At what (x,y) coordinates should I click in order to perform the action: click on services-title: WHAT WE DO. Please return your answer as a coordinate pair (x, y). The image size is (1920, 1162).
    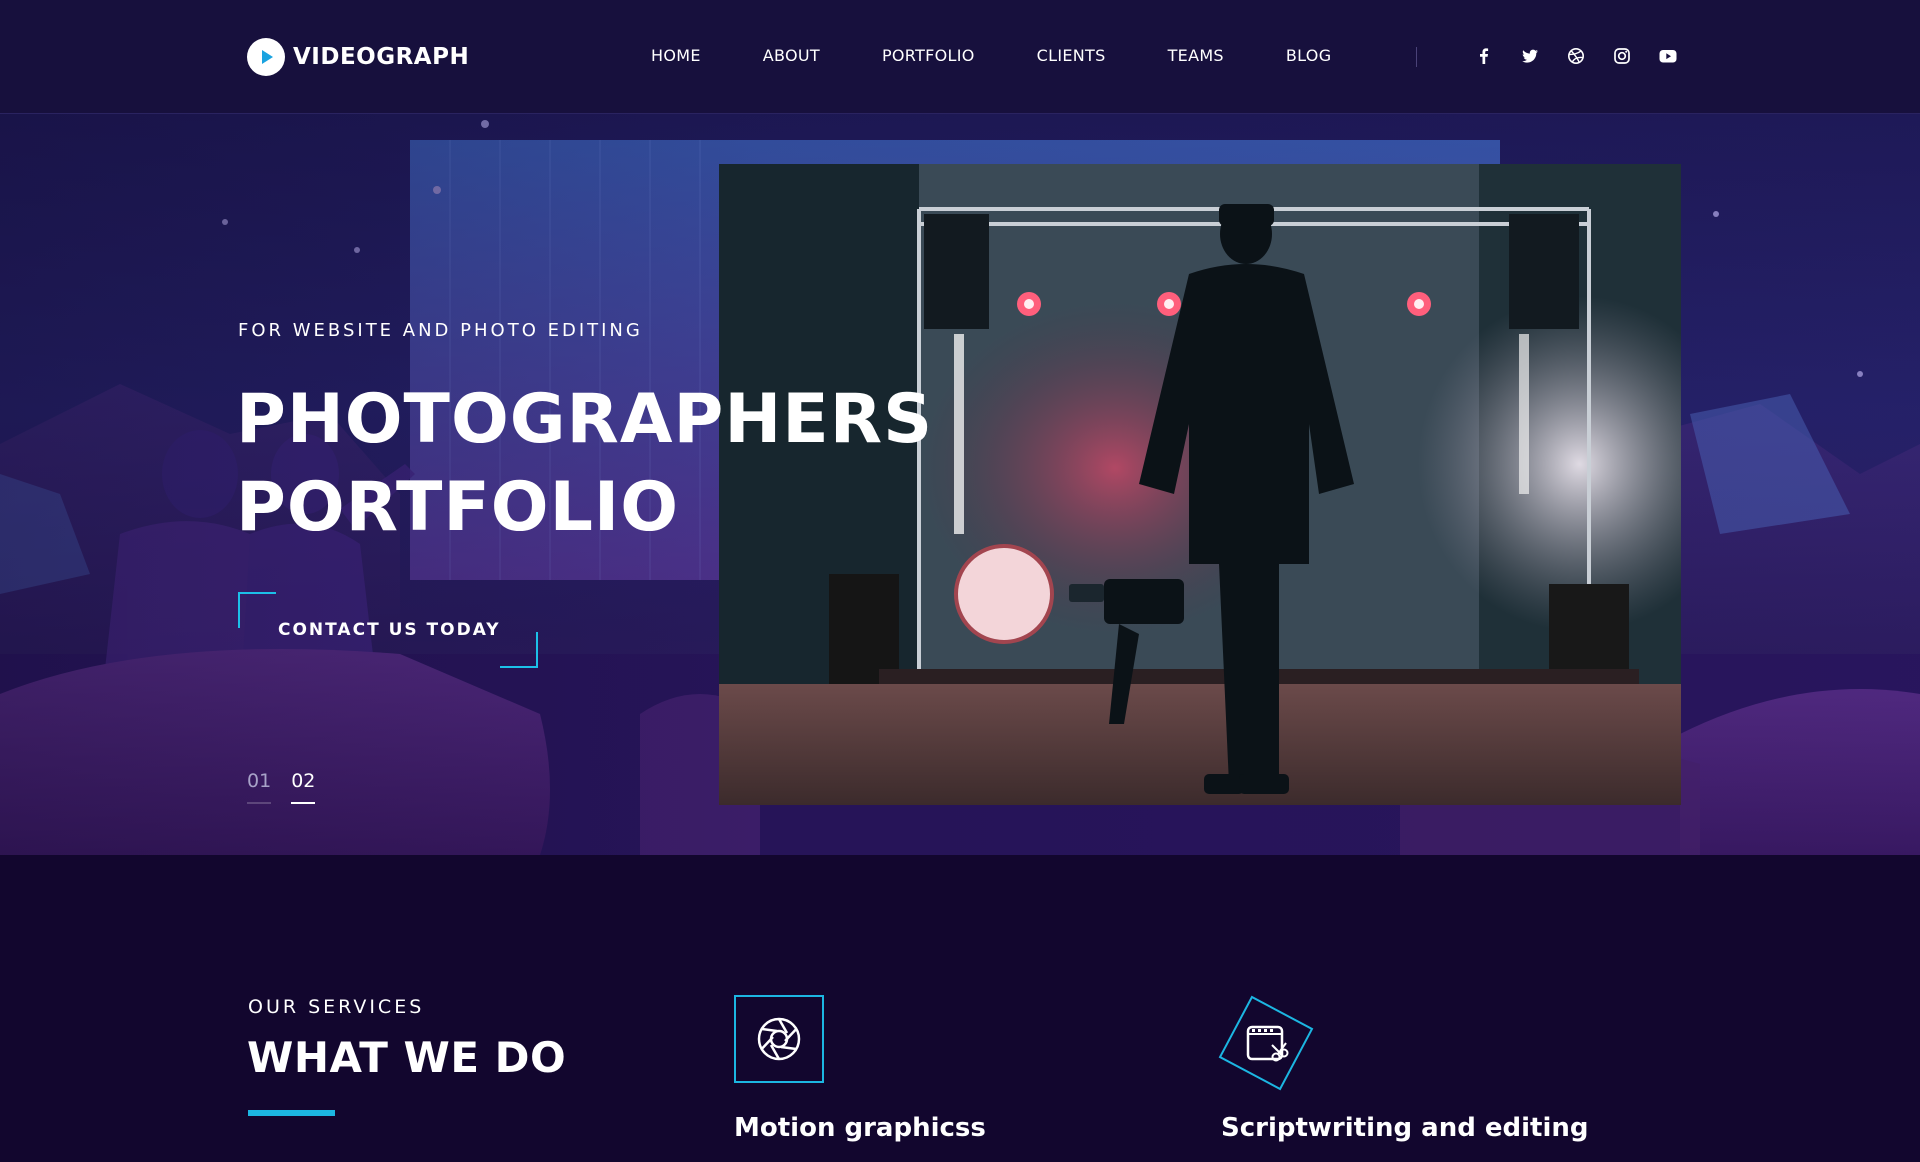
    Looking at the image, I should click on (407, 1057).